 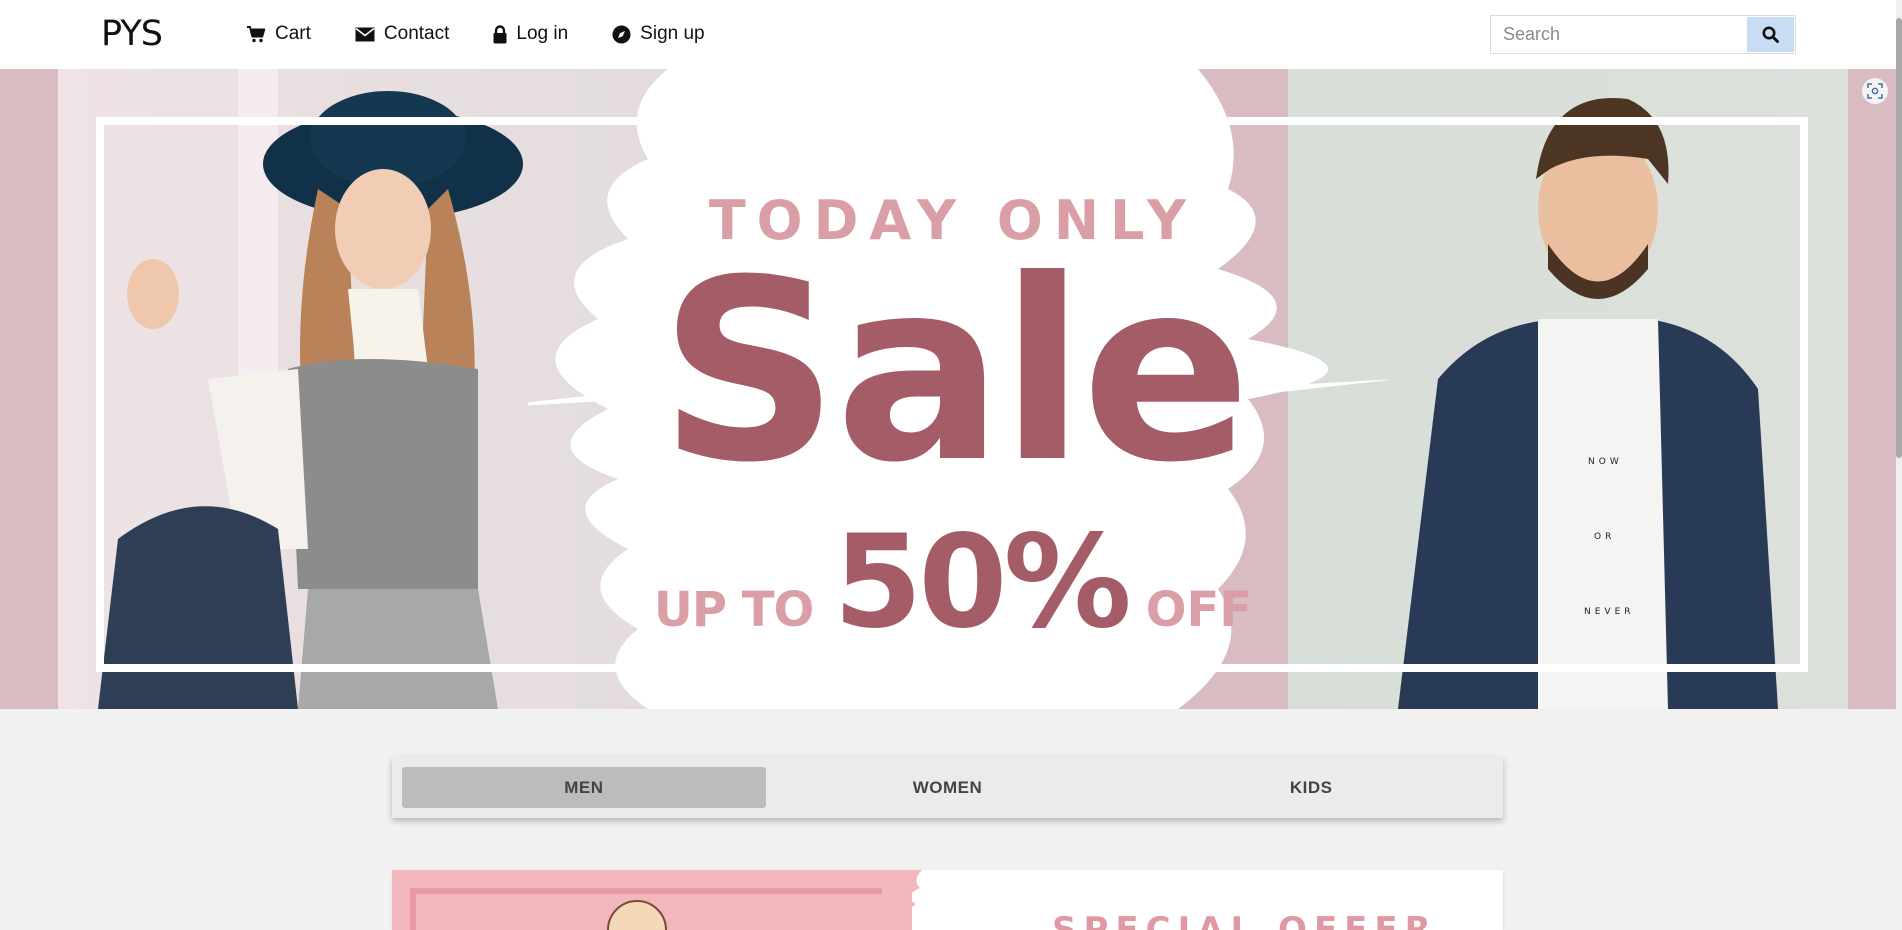 What do you see at coordinates (621, 34) in the screenshot?
I see `compass-icon` at bounding box center [621, 34].